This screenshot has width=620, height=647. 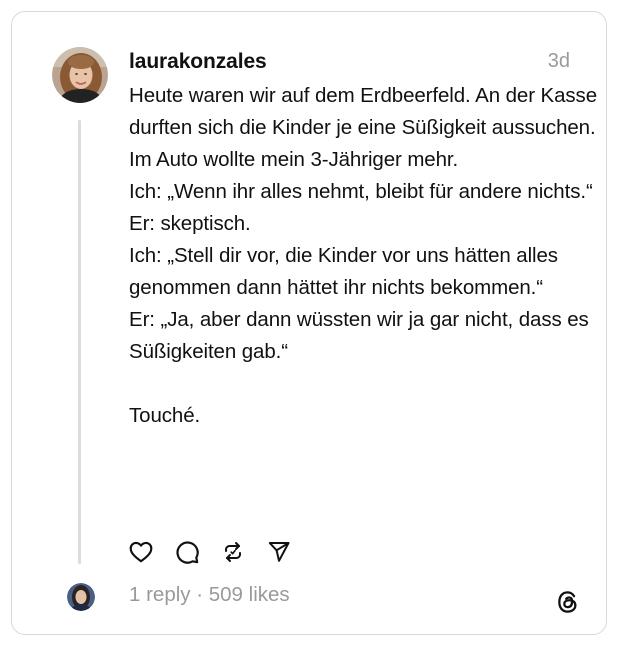 I want to click on post-stats: 1 reply · 509 likes, so click(x=209, y=595).